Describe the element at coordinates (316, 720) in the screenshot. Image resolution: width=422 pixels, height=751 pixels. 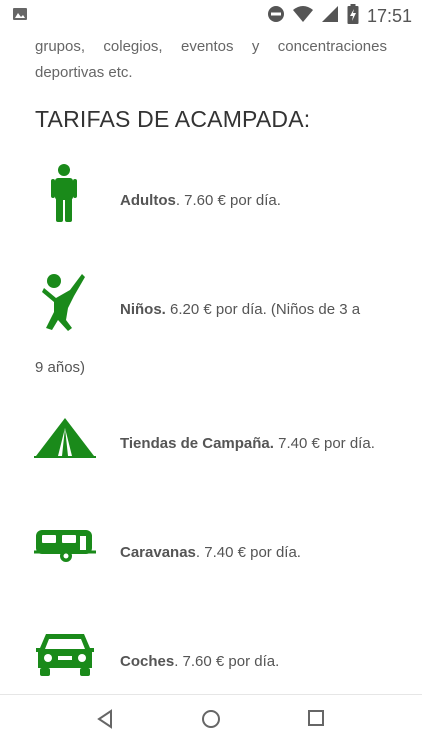
I see `recents-button` at that location.